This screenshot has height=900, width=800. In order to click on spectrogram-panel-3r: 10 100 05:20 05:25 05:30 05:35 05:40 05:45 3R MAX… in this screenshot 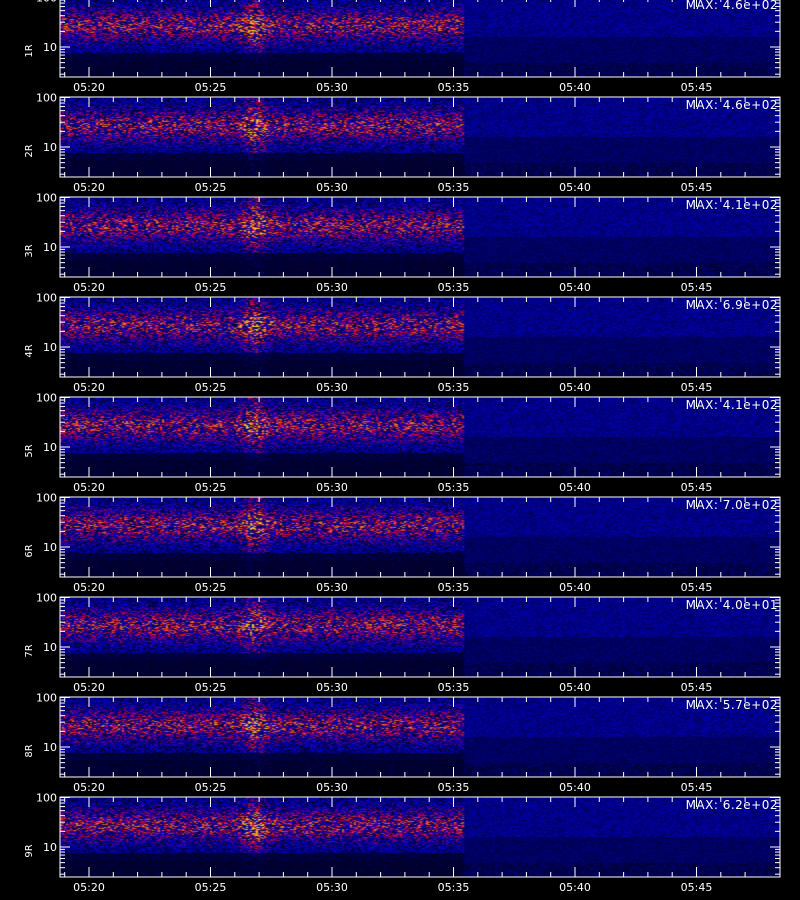, I will do `click(400, 244)`.